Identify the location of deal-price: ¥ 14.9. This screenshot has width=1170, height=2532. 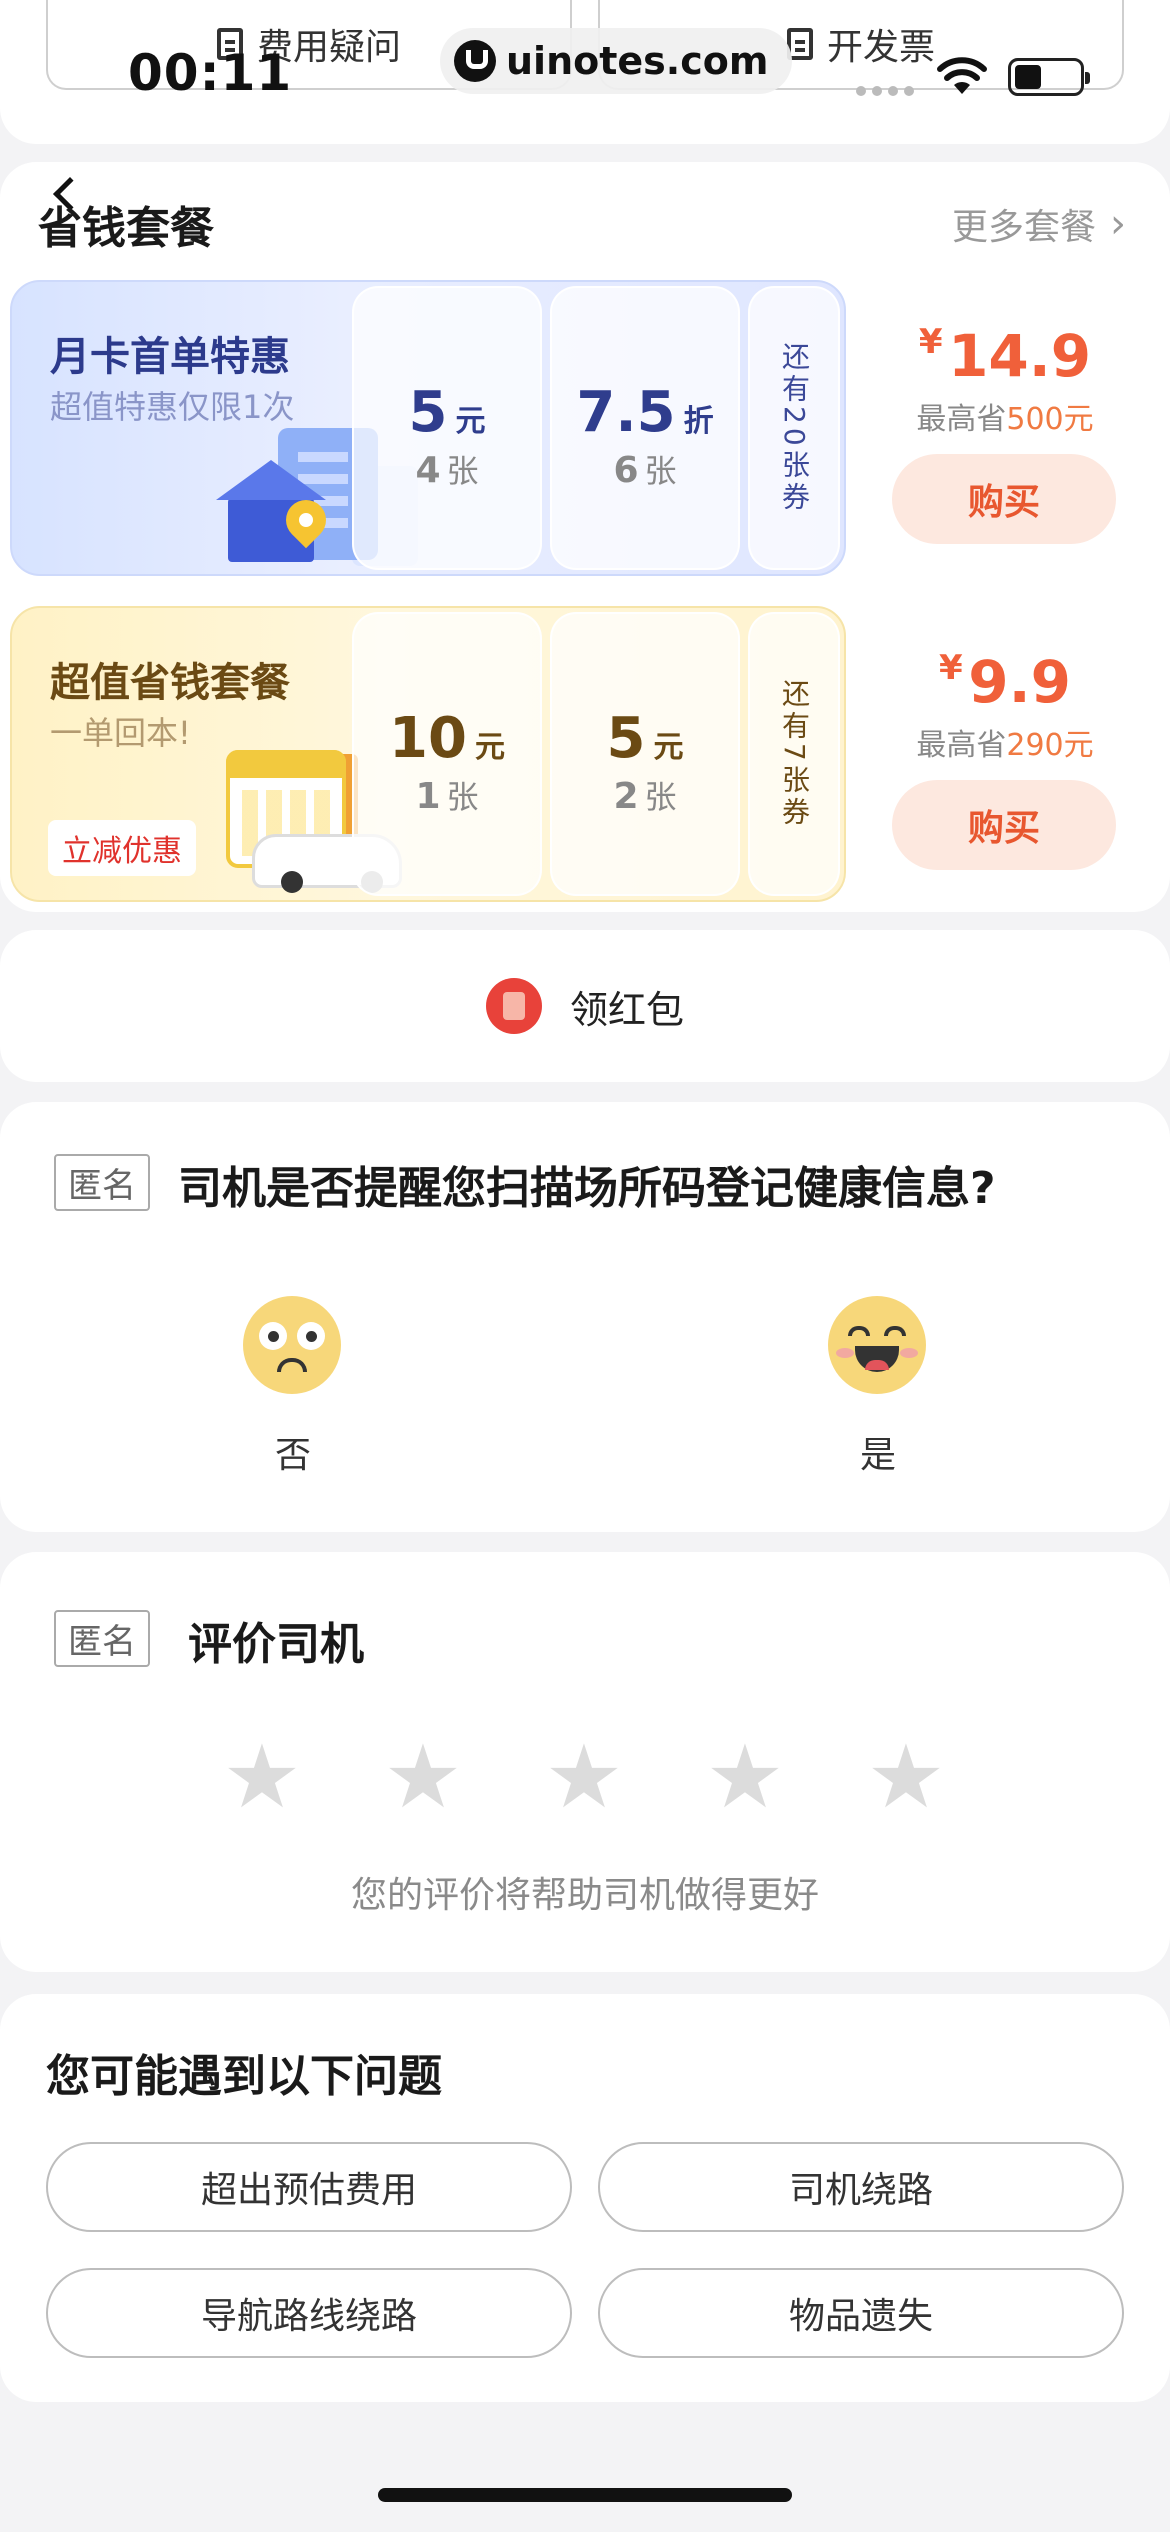
(1005, 356).